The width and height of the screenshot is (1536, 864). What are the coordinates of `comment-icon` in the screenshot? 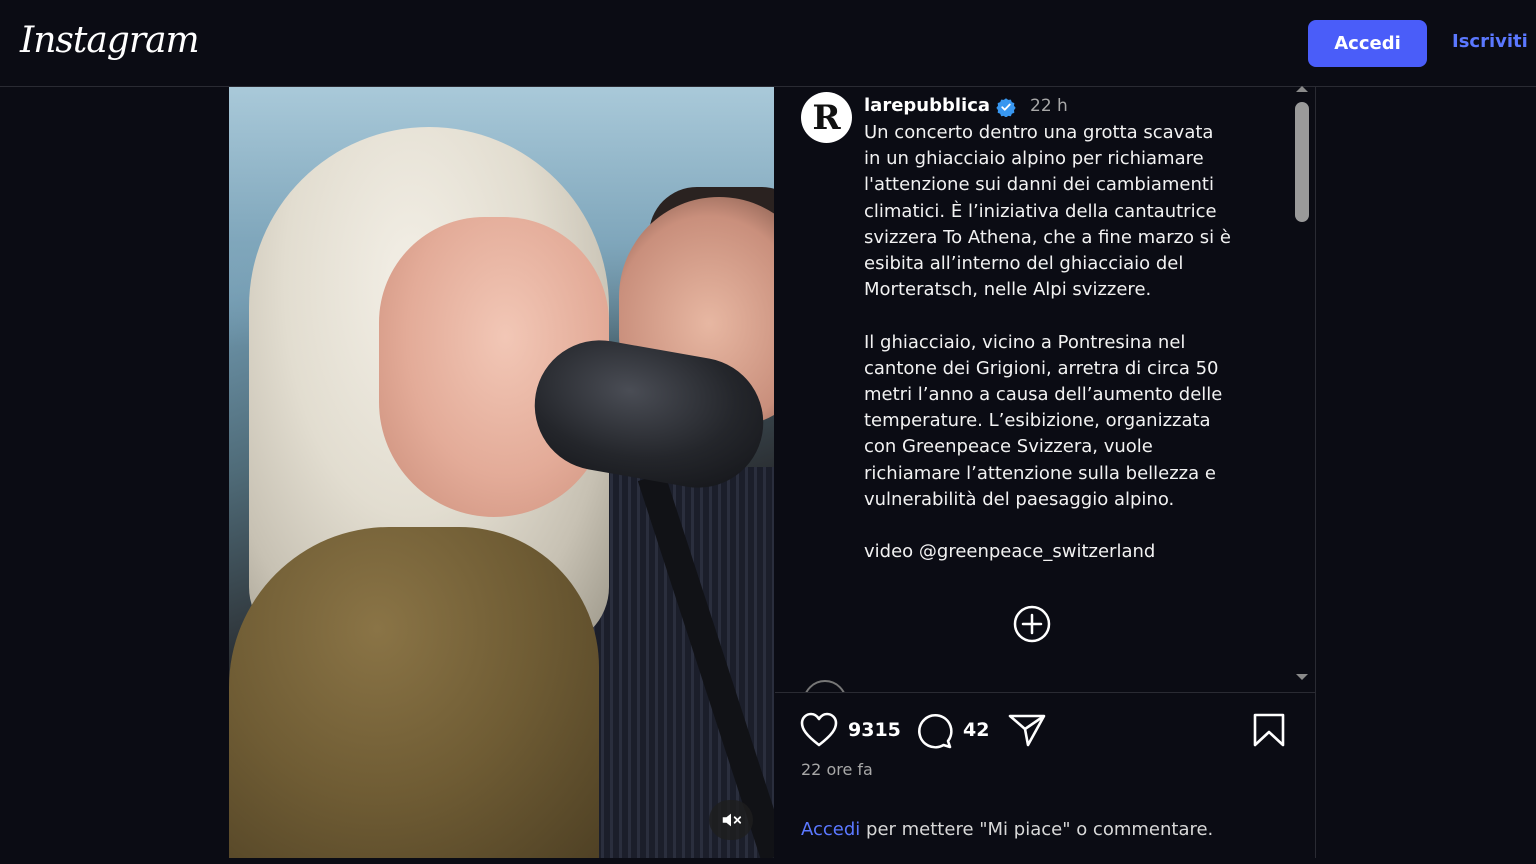 It's located at (934, 731).